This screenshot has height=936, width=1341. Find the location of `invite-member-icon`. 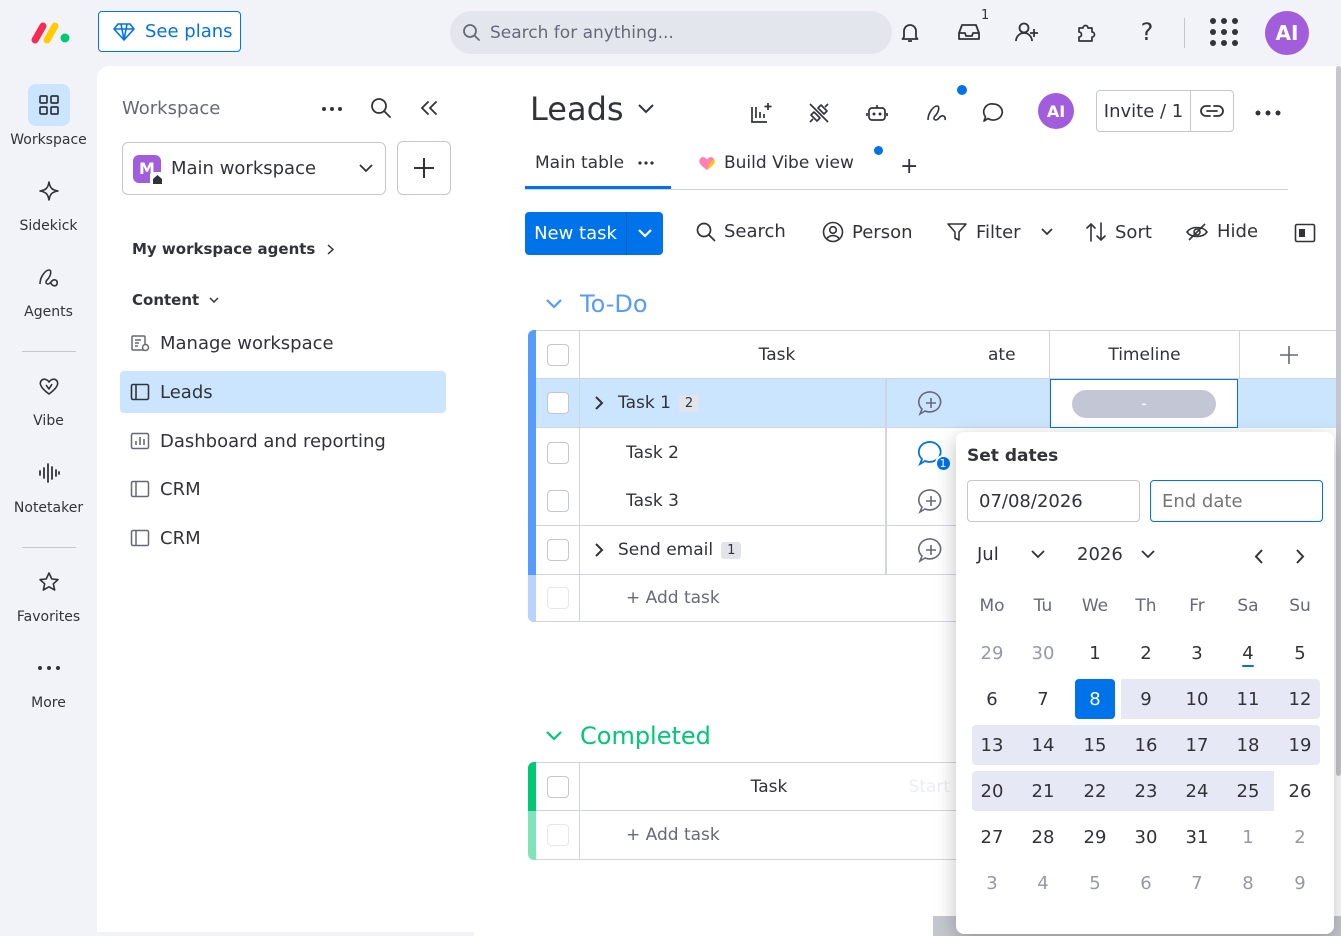

invite-member-icon is located at coordinates (1027, 32).